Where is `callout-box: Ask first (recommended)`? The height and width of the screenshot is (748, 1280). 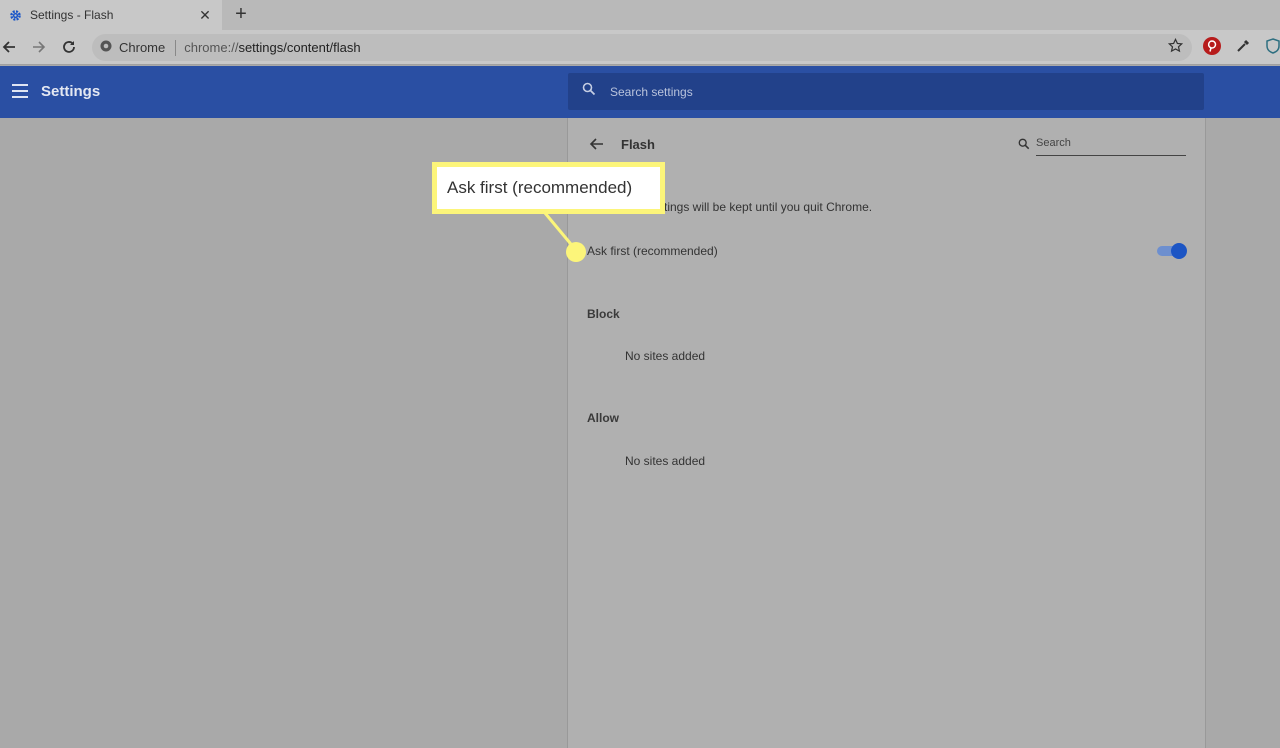
callout-box: Ask first (recommended) is located at coordinates (548, 188).